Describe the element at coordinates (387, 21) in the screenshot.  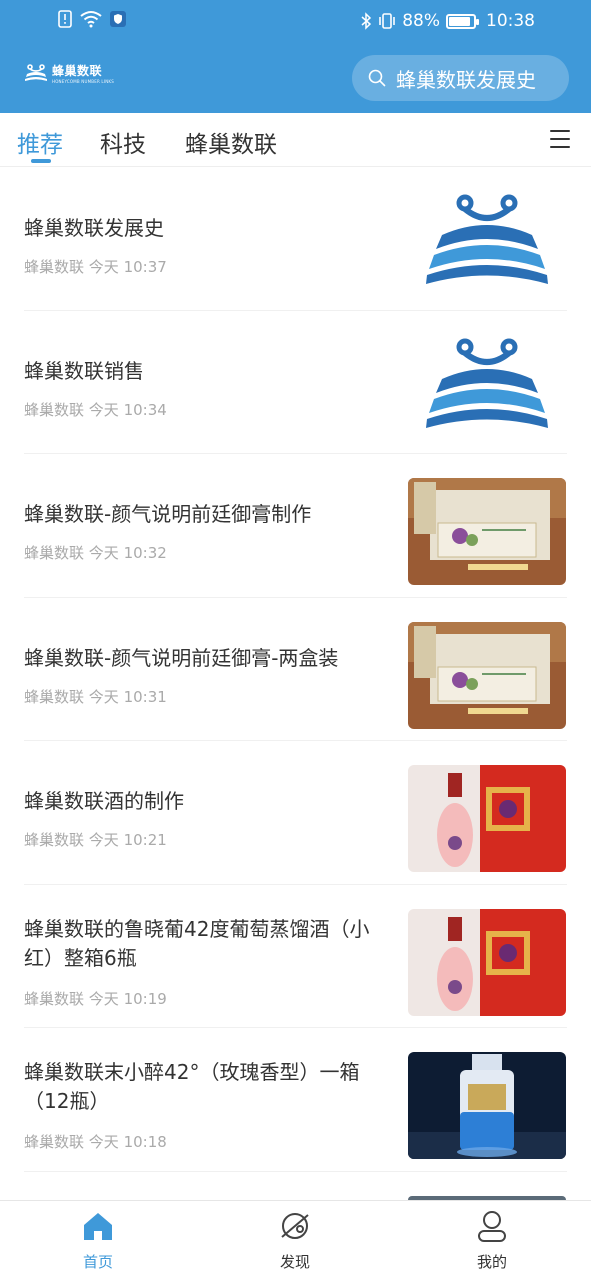
I see `vibrate-icon` at that location.